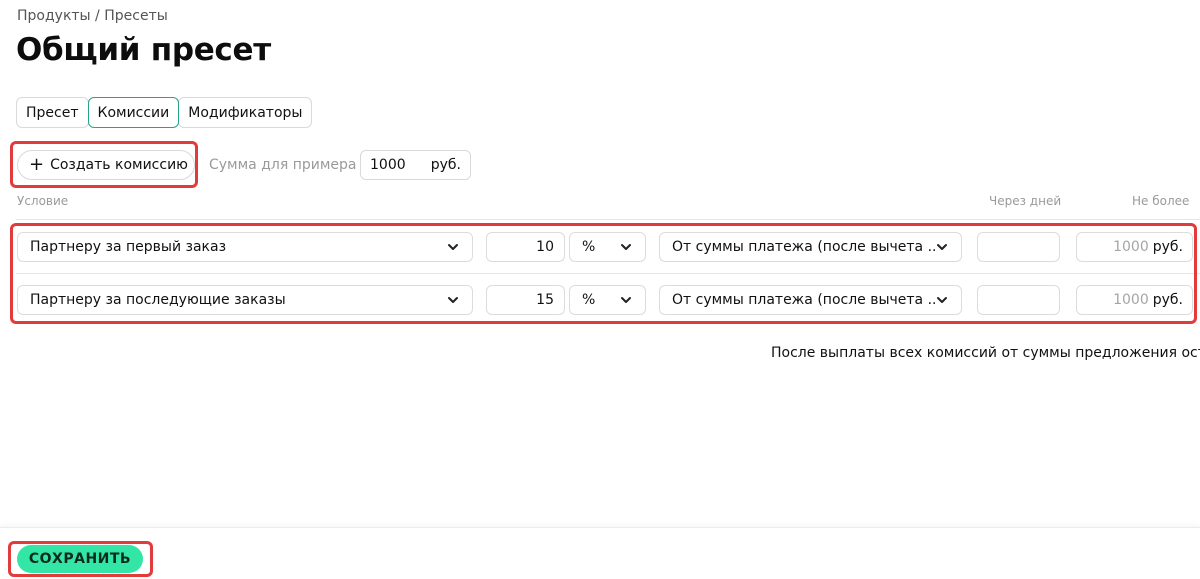 The image size is (1200, 579). What do you see at coordinates (1131, 300) in the screenshot?
I see `row2-limit-placeholder: 1000` at bounding box center [1131, 300].